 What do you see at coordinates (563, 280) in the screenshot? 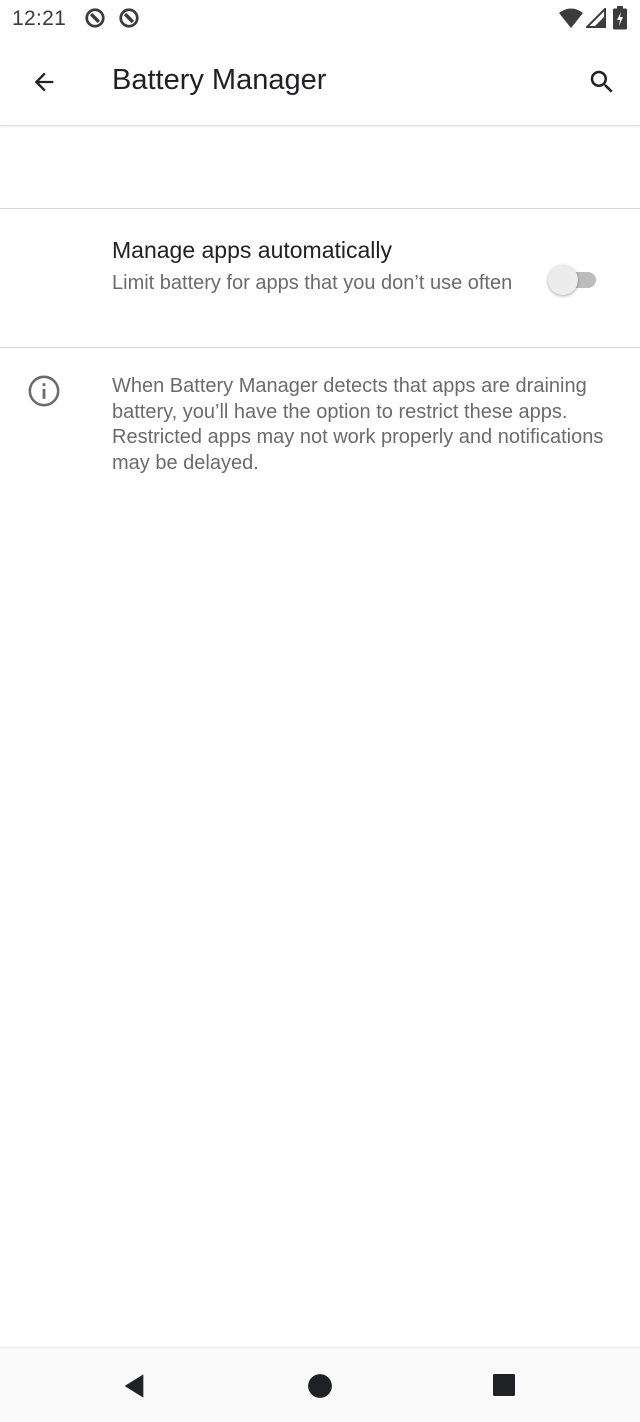
I see `toggle-thumb` at bounding box center [563, 280].